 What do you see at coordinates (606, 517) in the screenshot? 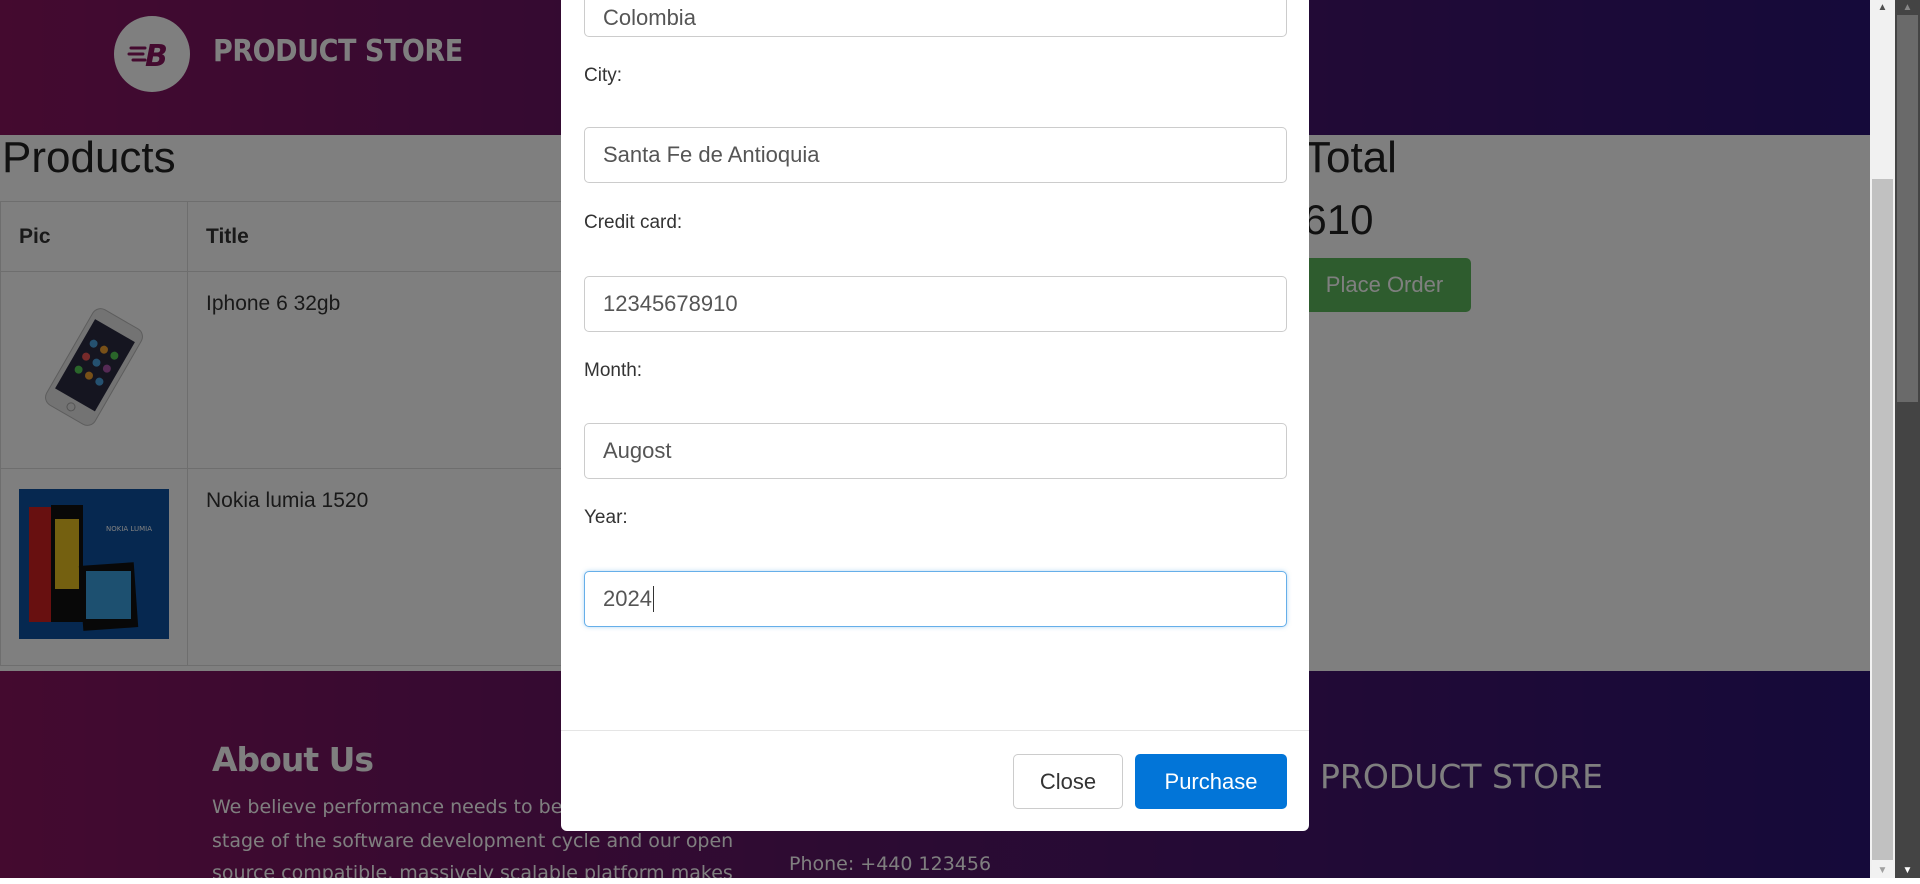
I see `year-label: Year:` at bounding box center [606, 517].